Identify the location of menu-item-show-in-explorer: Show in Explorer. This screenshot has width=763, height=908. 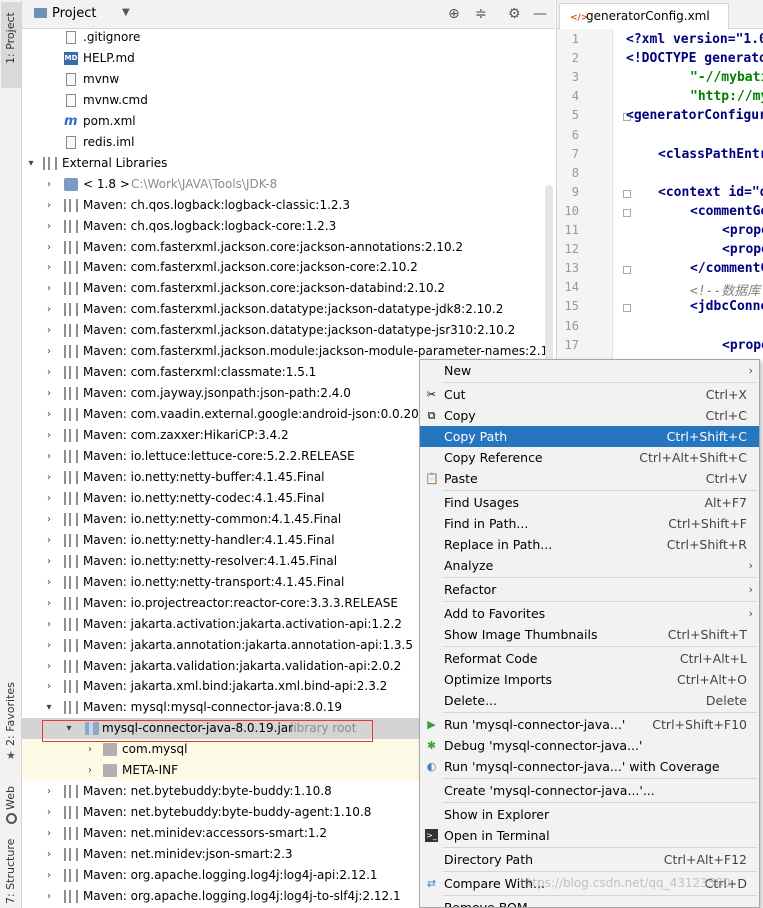
(589, 814).